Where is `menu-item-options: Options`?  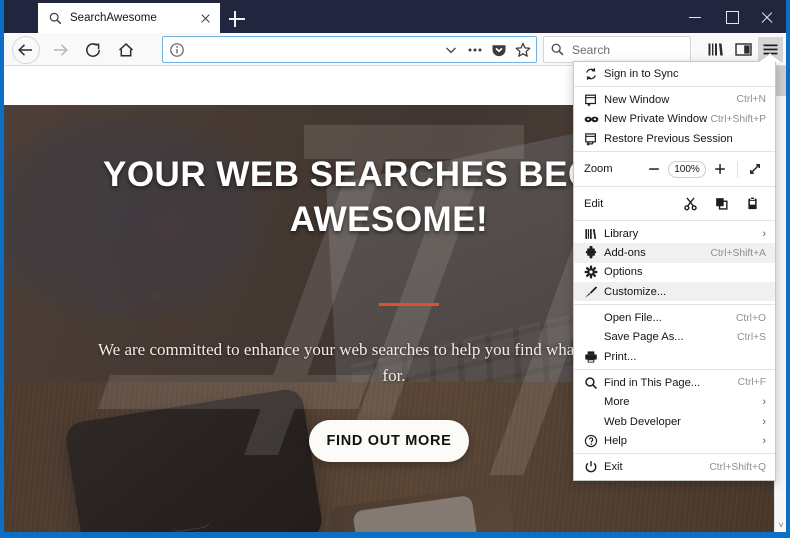 menu-item-options: Options is located at coordinates (674, 272).